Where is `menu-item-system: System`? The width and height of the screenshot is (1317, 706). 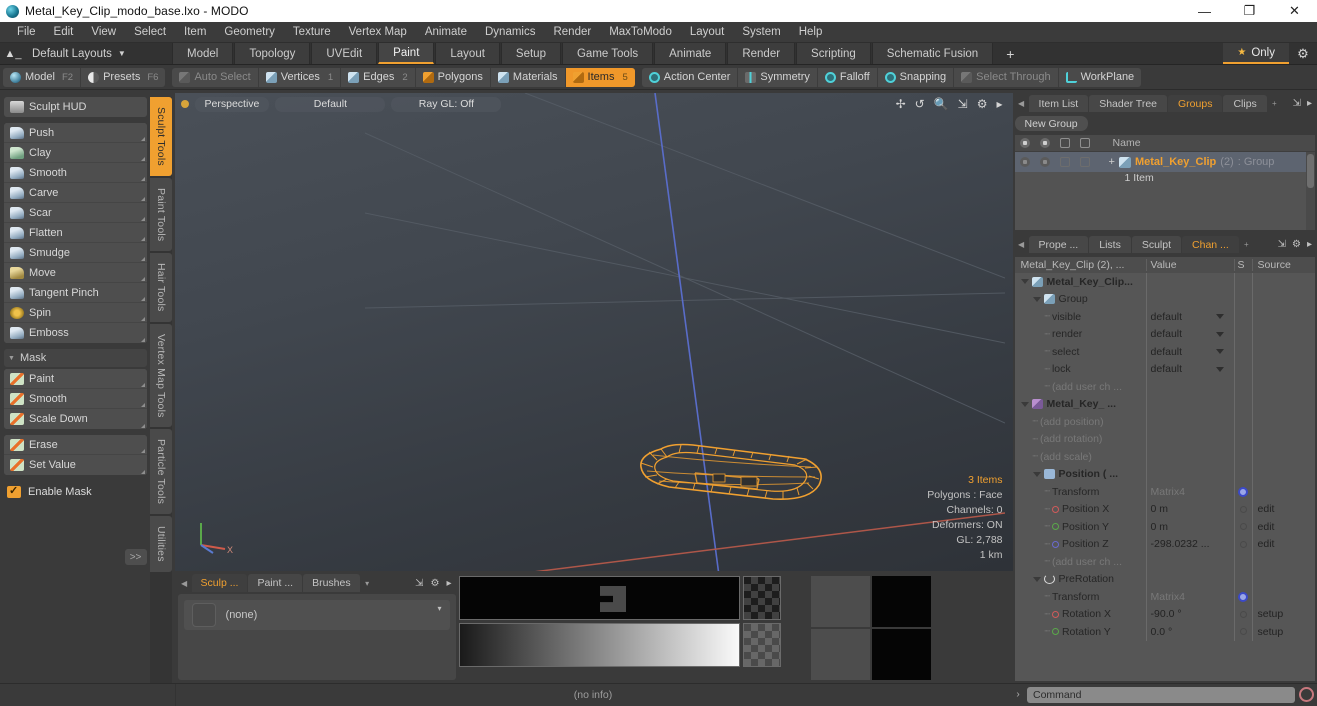
menu-item-system: System is located at coordinates (761, 32).